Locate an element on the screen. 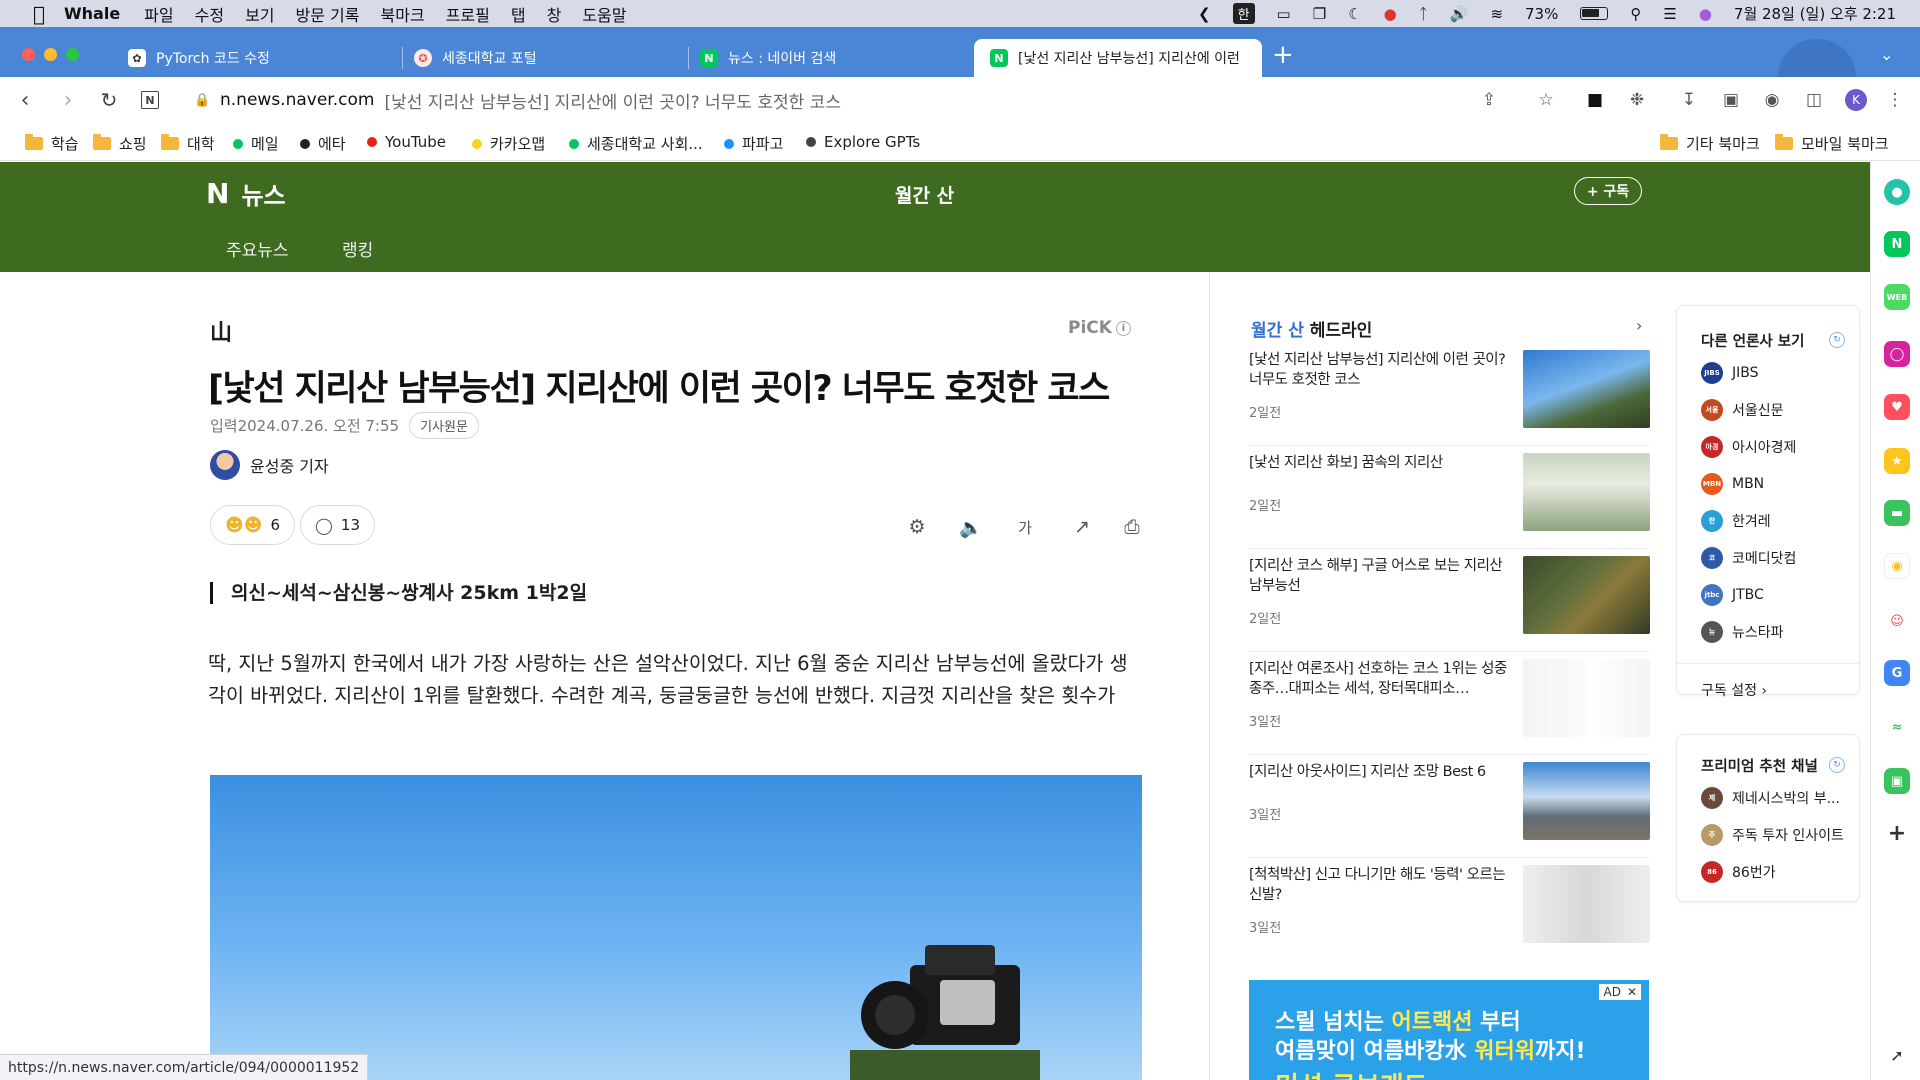 This screenshot has width=1920, height=1080. siri-icon: ● is located at coordinates (1705, 14).